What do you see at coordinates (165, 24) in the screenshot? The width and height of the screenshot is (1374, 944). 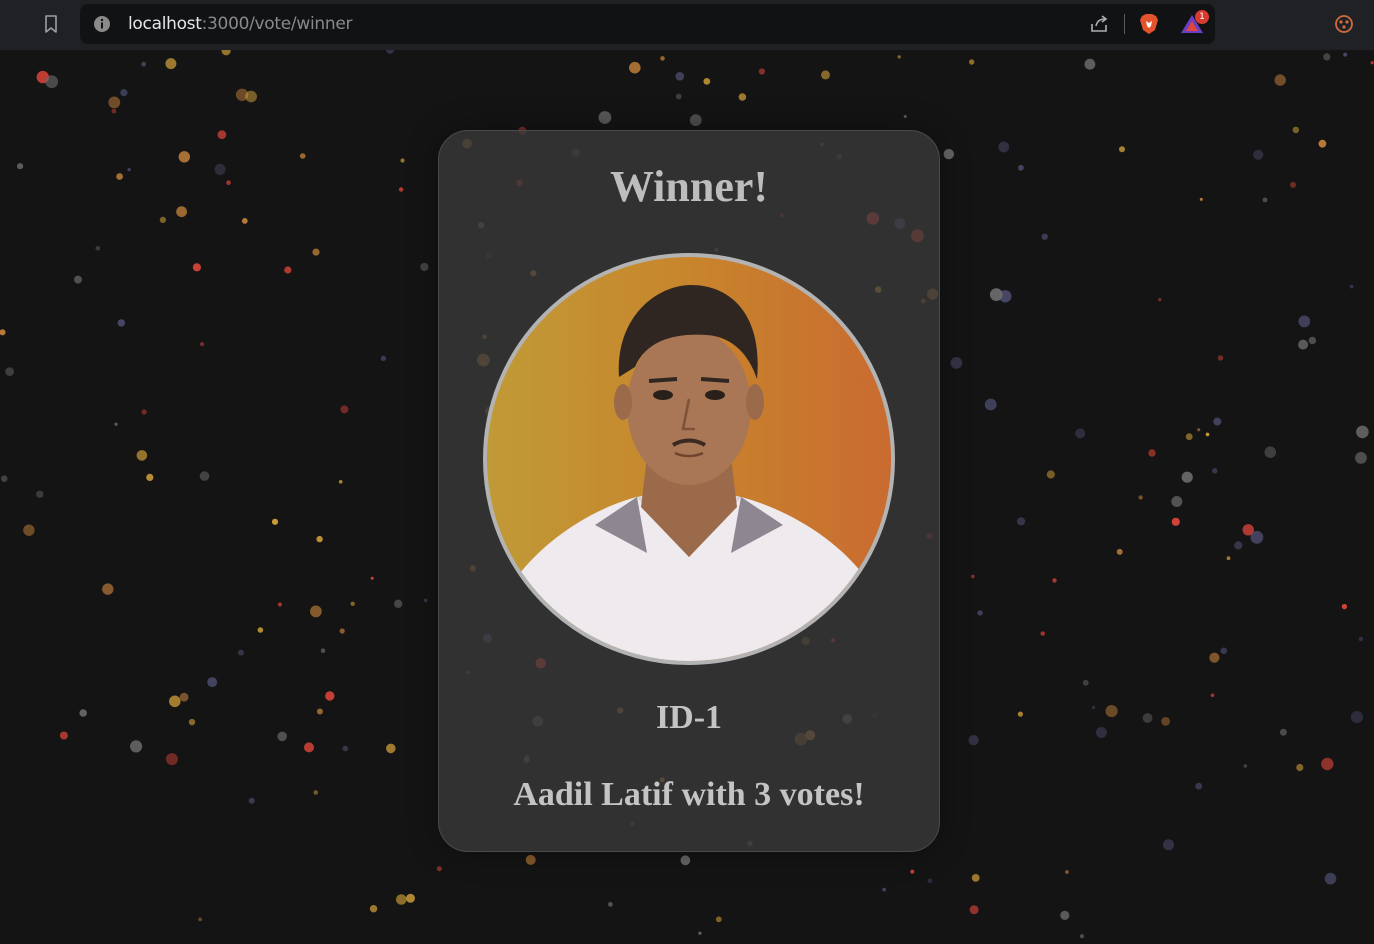 I see `url-host: localhost` at bounding box center [165, 24].